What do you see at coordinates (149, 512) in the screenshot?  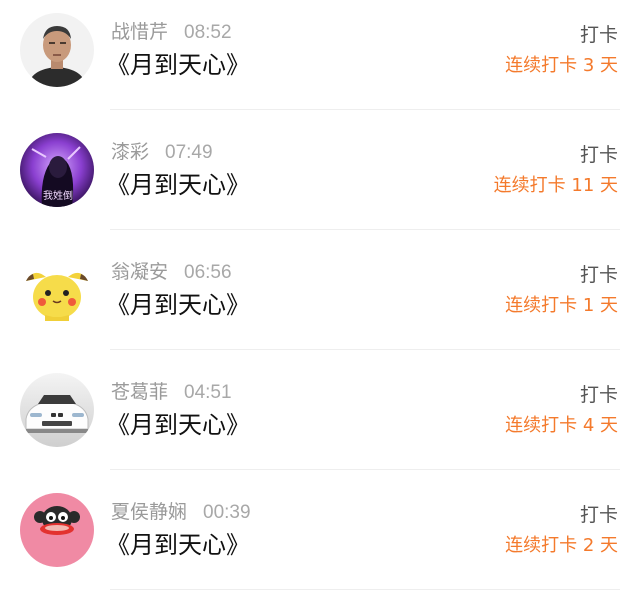 I see `user-name: 夏侯静娴` at bounding box center [149, 512].